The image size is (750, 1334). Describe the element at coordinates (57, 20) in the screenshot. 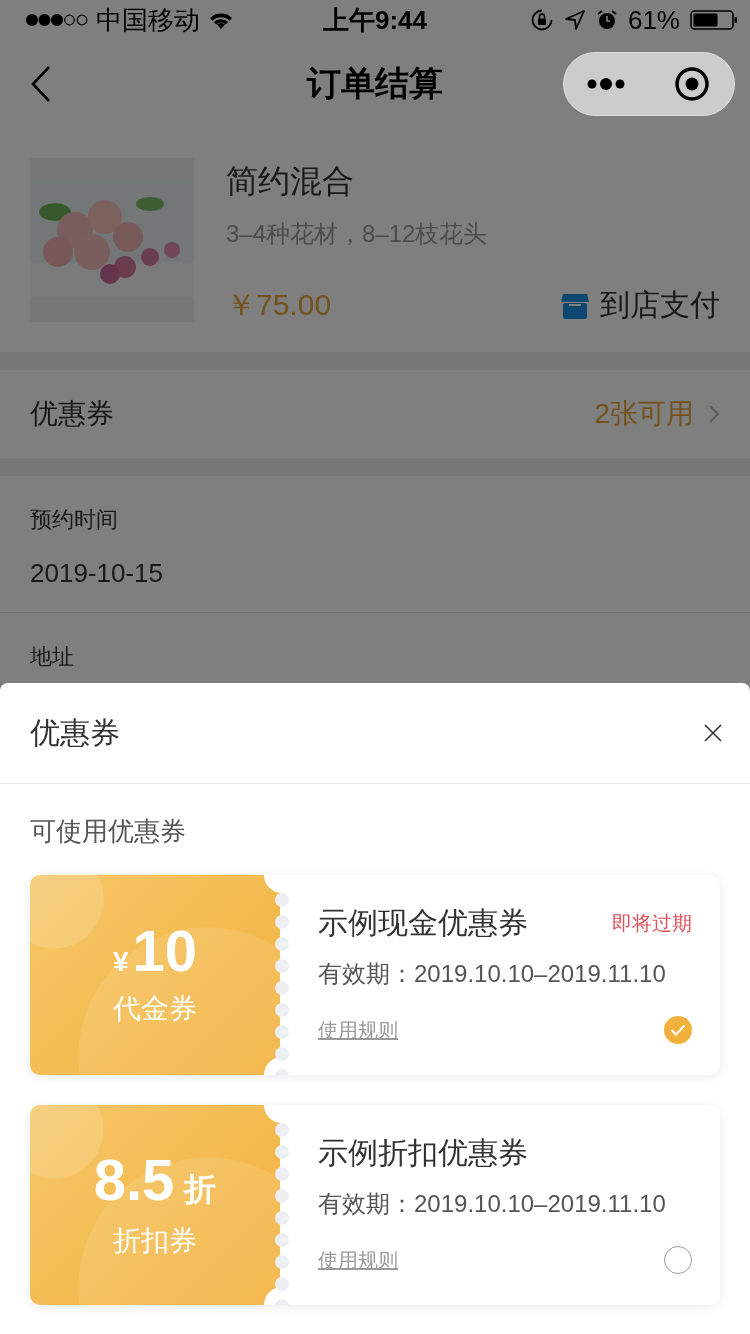

I see `signal-icon` at that location.